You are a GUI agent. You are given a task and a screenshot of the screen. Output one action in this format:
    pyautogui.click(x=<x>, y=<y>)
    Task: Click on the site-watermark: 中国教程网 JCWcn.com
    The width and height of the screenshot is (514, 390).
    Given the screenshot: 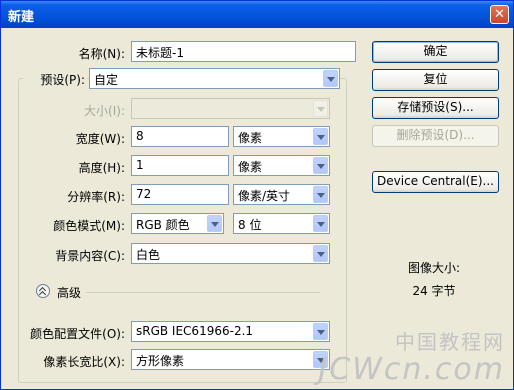 What is the action you would take?
    pyautogui.click(x=411, y=355)
    